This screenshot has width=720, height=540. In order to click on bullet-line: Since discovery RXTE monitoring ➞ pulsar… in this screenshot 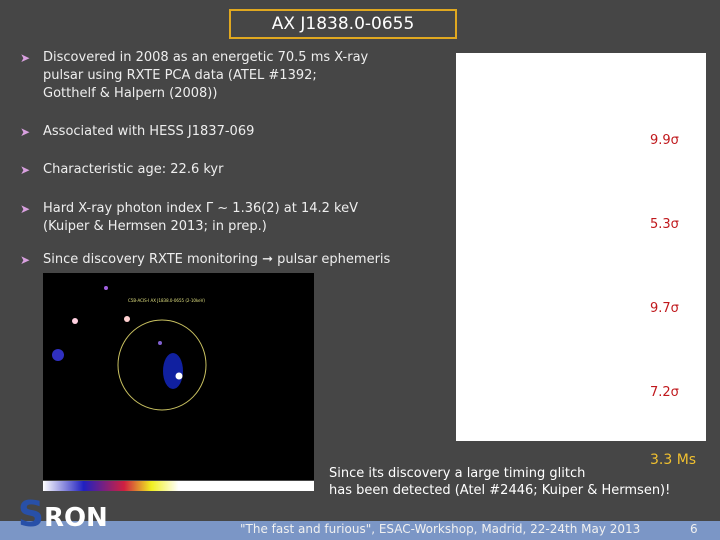, I will do `click(217, 259)`.